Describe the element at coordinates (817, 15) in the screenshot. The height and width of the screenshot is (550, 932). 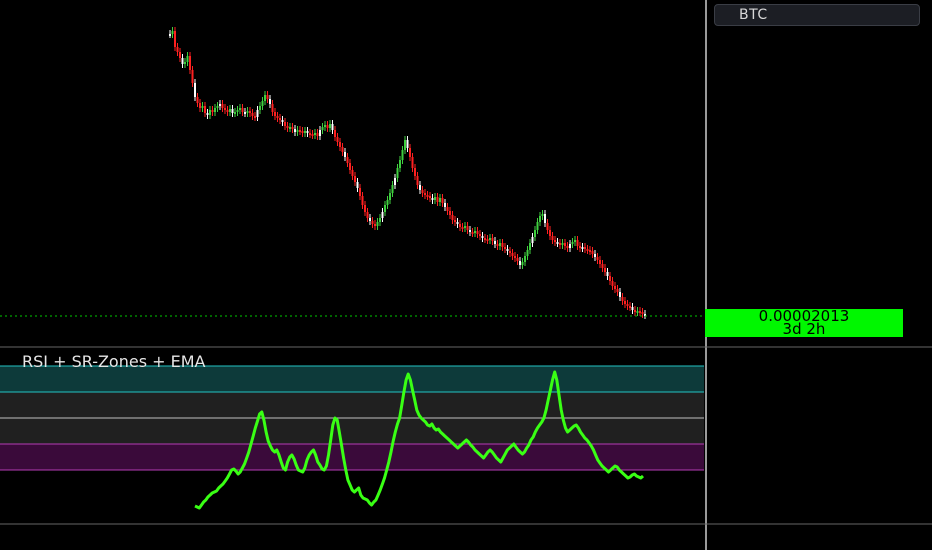
I see `symbol-label: BTC` at that location.